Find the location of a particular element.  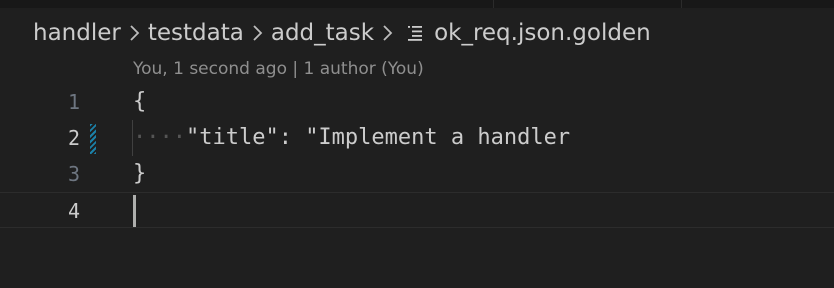

line-code: } is located at coordinates (139, 174).